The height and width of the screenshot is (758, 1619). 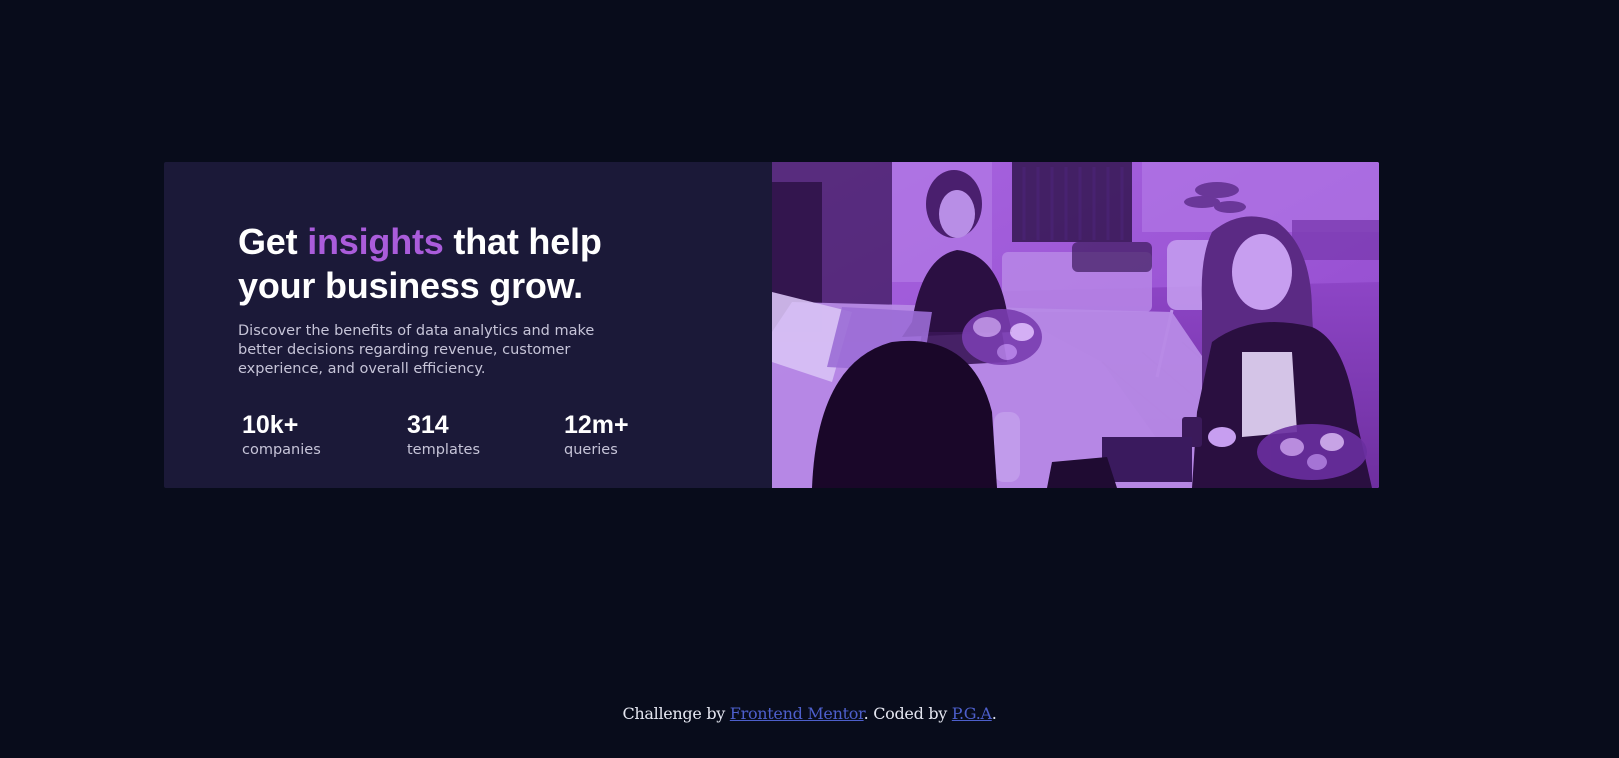 I want to click on stat-label: queries, so click(x=591, y=450).